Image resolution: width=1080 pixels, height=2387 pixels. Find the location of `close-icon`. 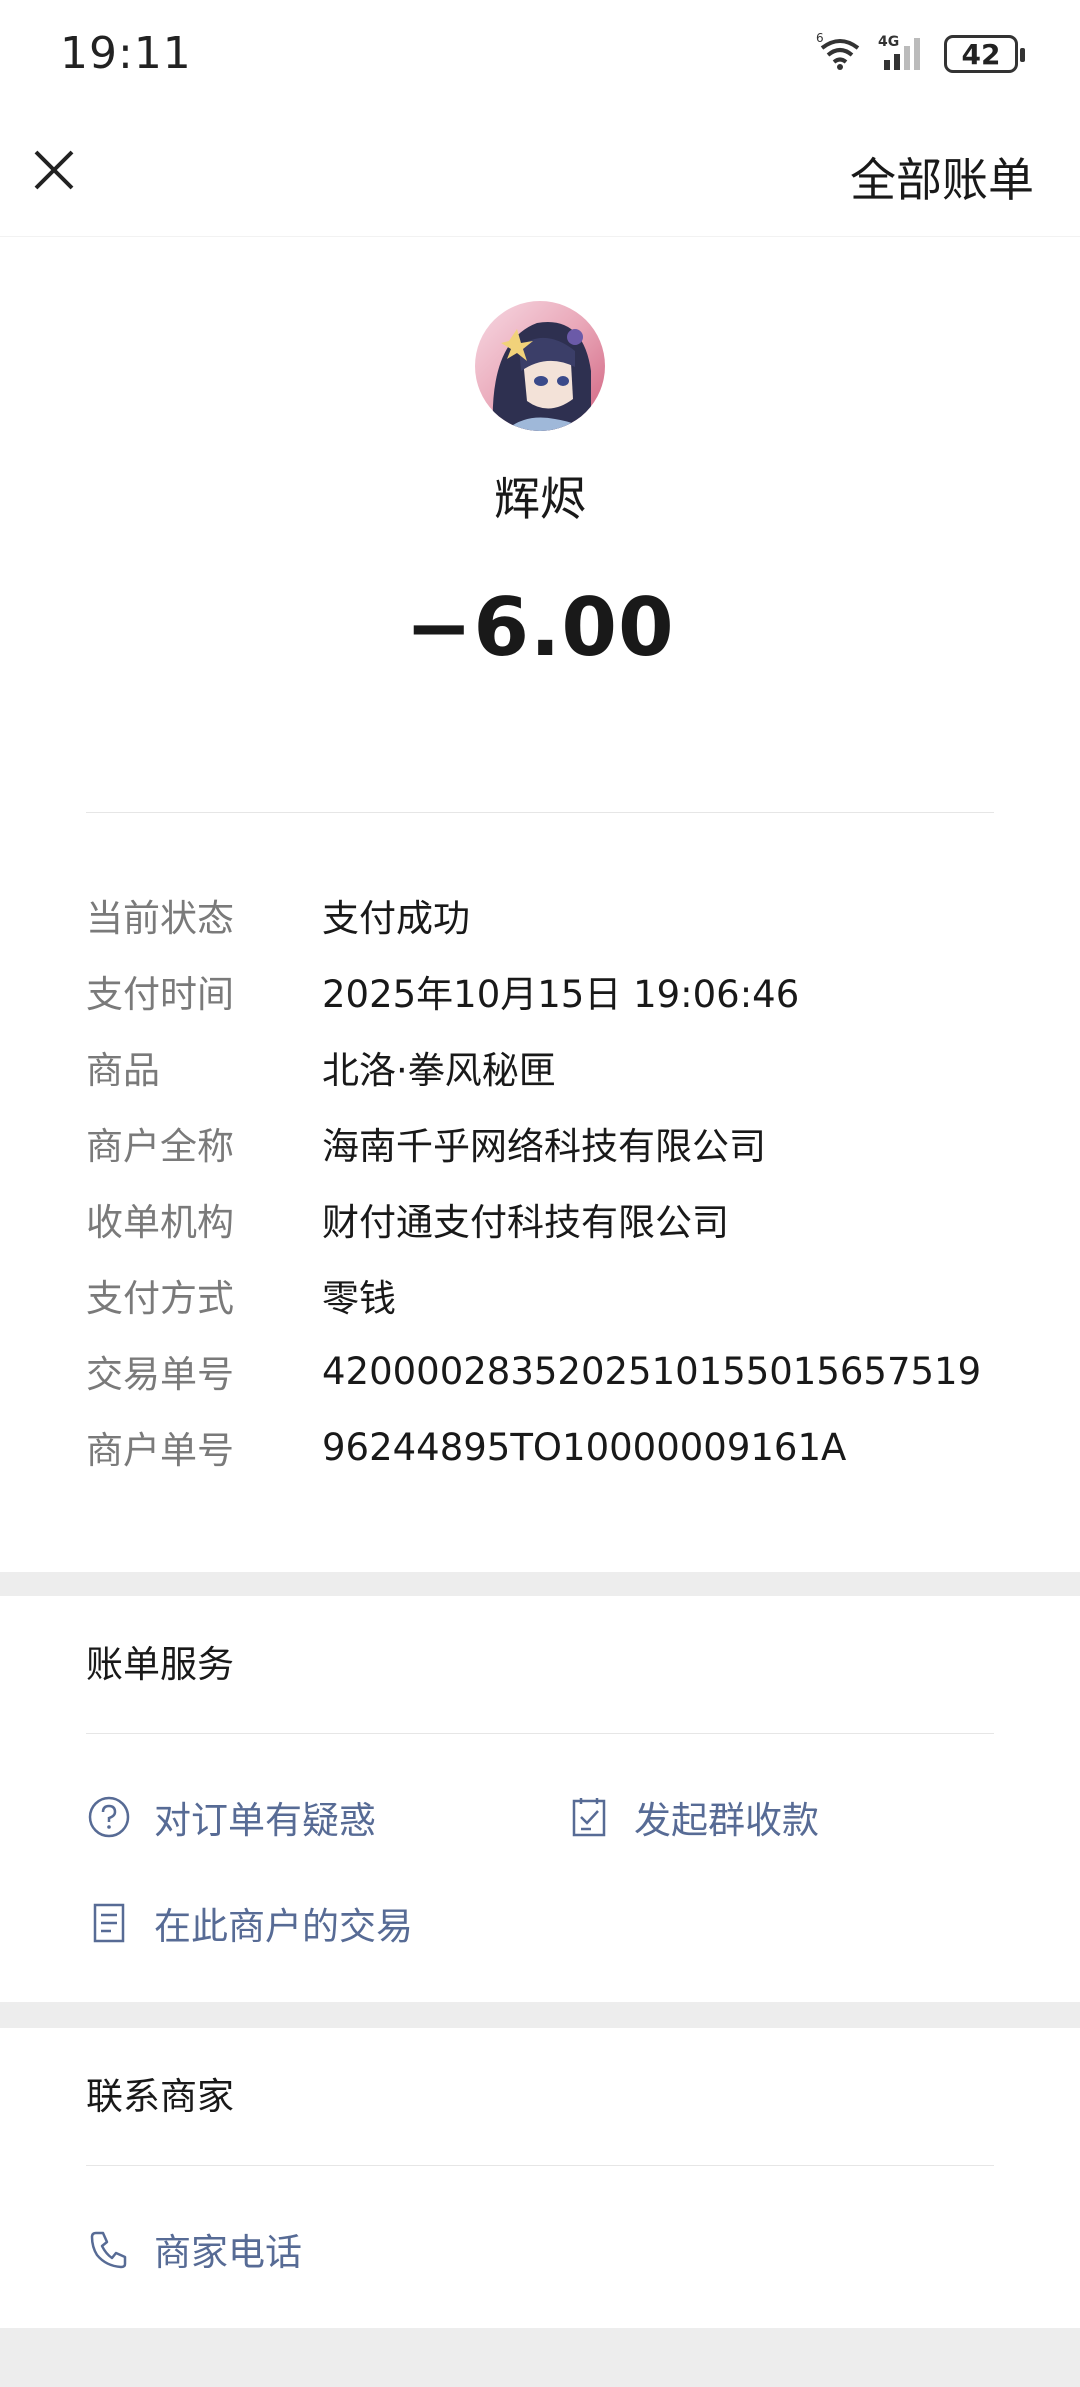

close-icon is located at coordinates (54, 172).